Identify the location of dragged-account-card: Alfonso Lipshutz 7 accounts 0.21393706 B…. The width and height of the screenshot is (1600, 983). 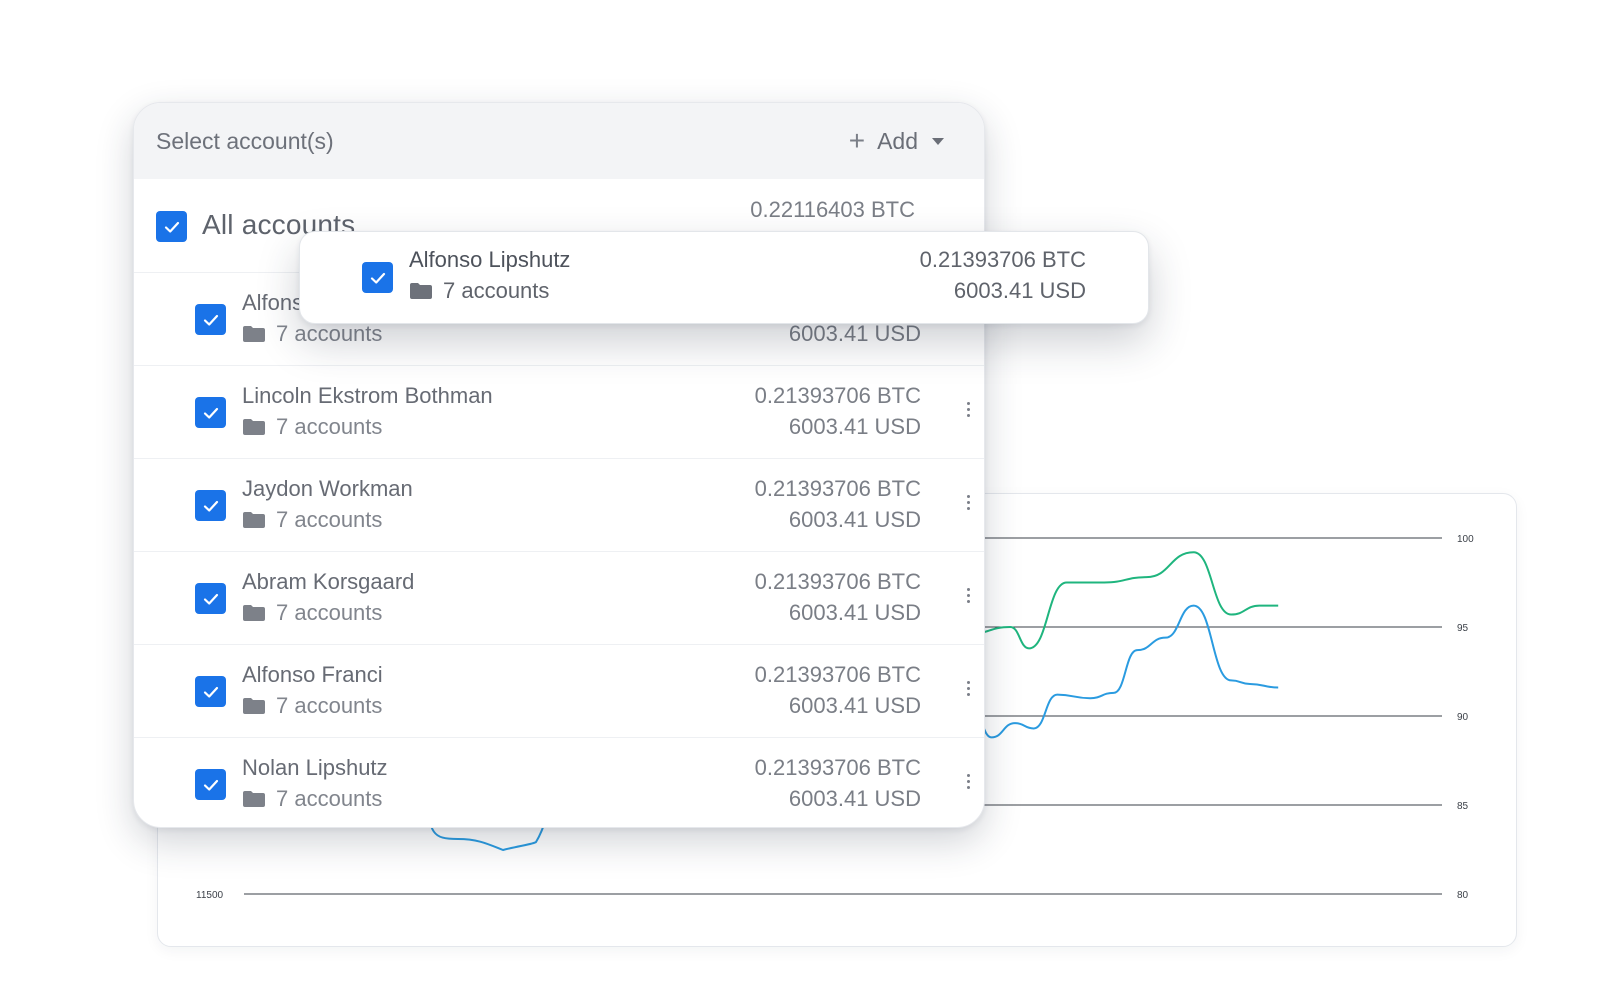
(724, 277).